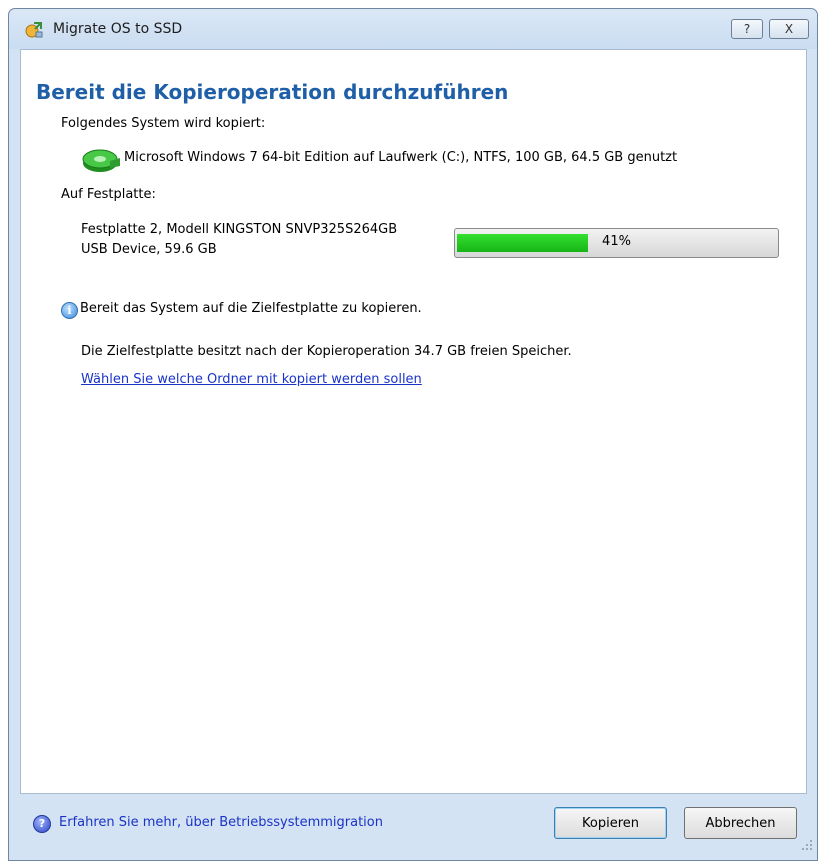 This screenshot has height=861, width=818. I want to click on disk-usage-percent: 41%, so click(616, 241).